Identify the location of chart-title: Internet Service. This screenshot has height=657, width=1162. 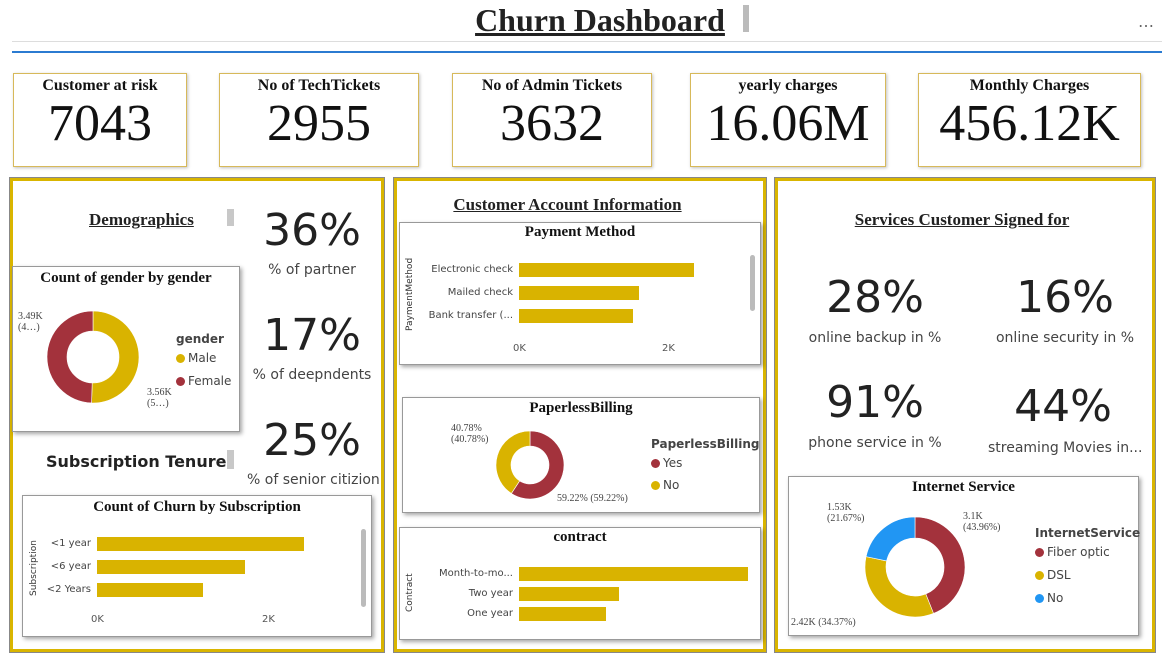
(963, 487).